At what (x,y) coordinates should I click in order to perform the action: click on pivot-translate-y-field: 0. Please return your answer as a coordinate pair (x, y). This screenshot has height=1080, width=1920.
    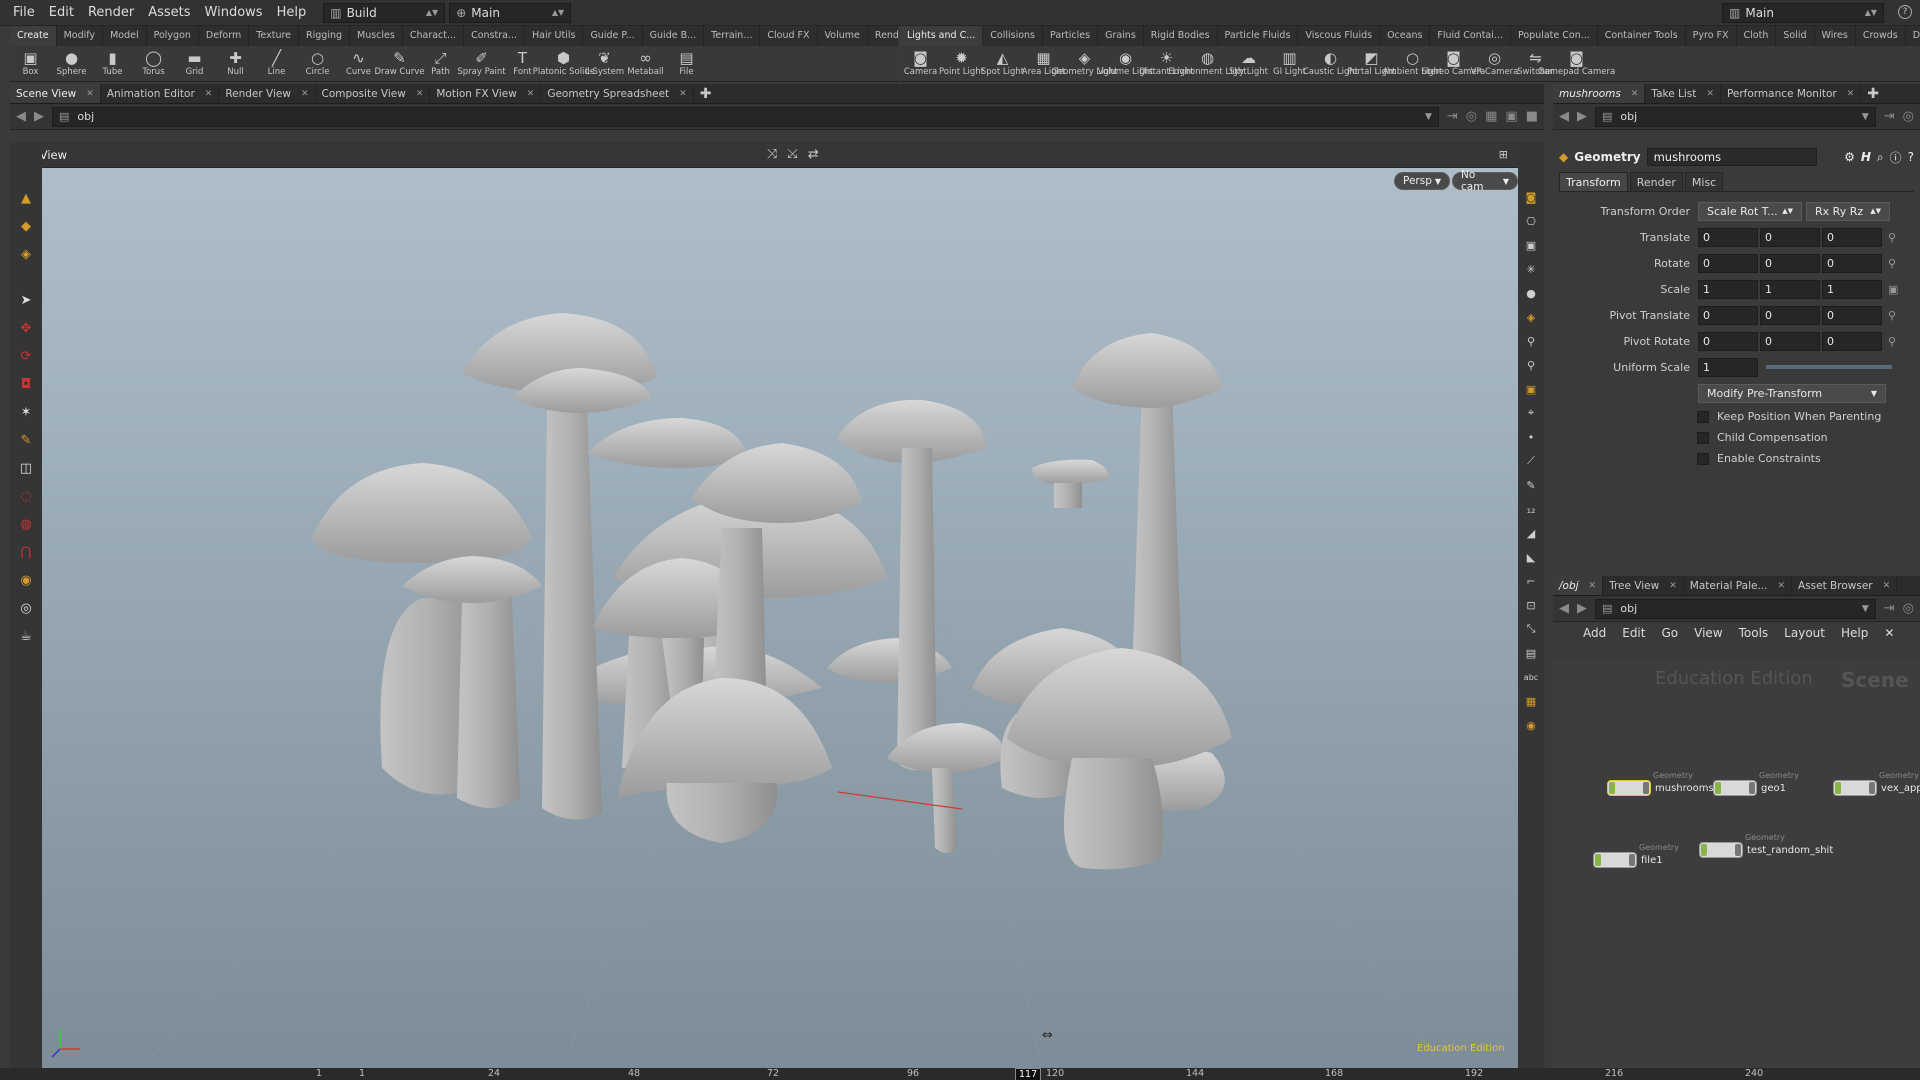
    Looking at the image, I should click on (1790, 315).